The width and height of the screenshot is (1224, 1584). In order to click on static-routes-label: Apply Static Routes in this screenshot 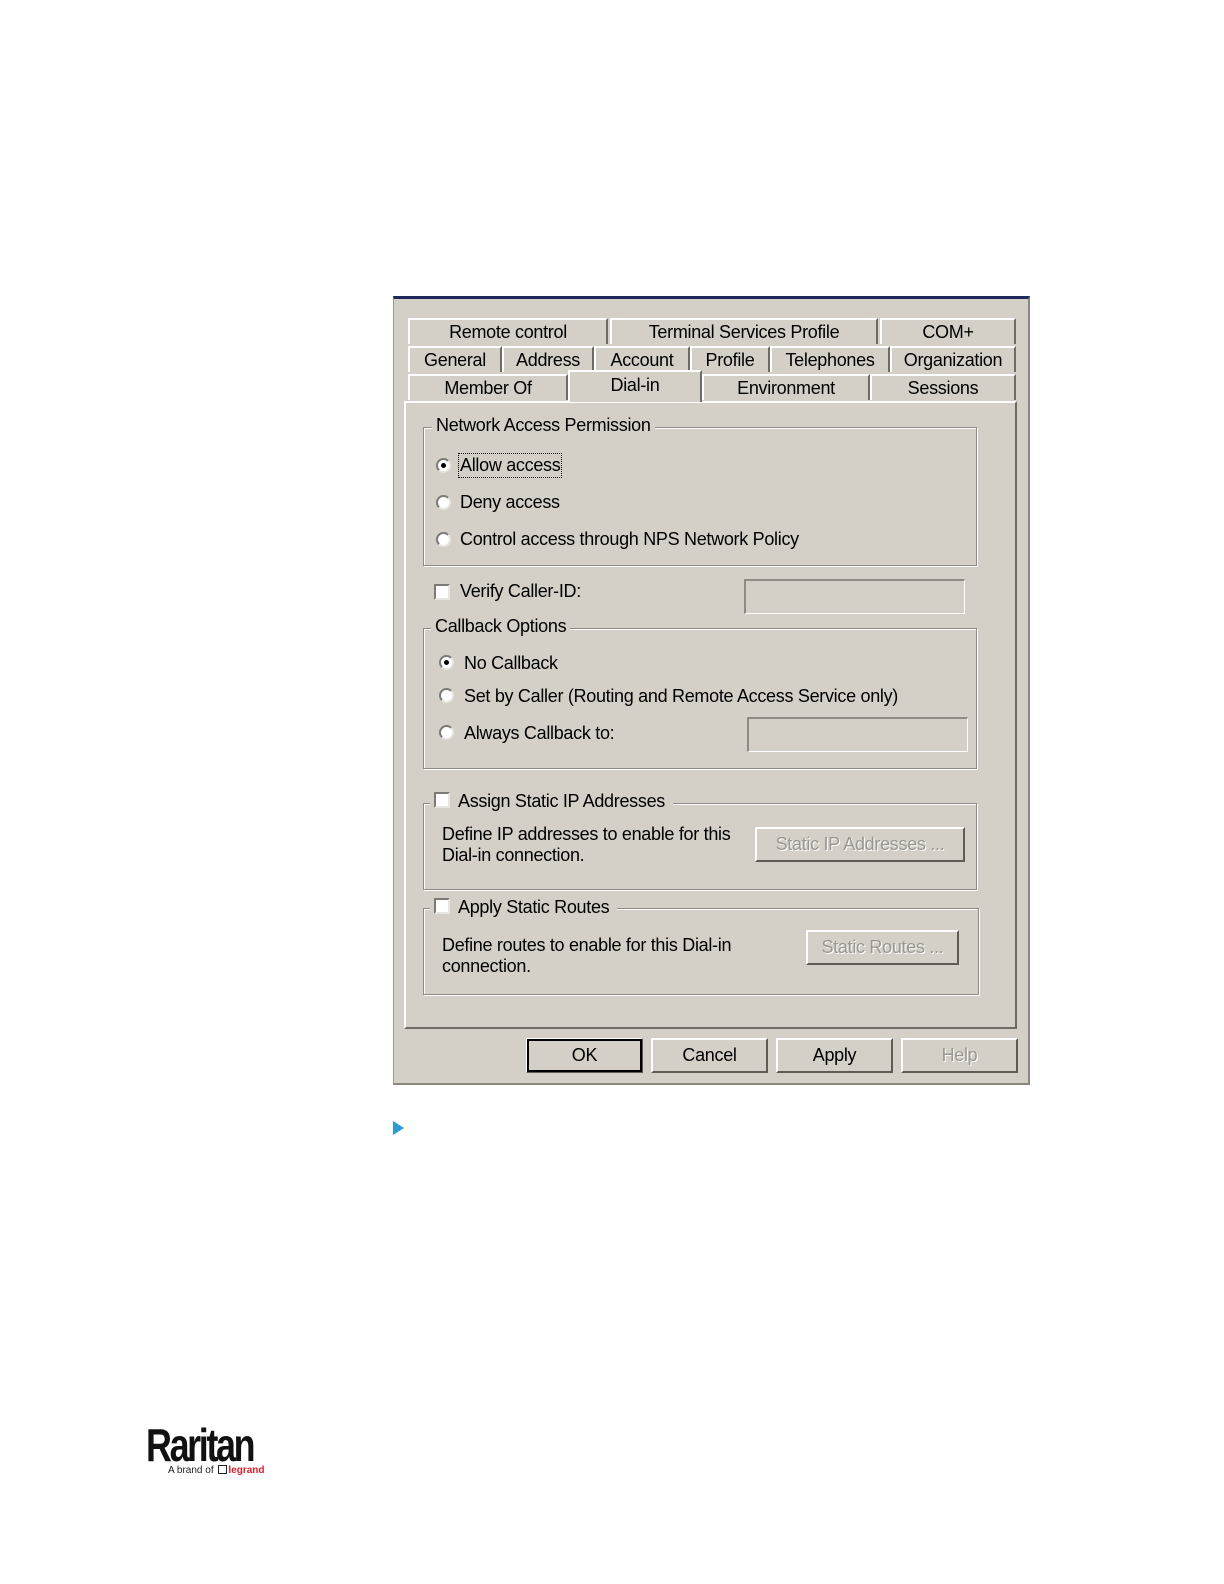, I will do `click(534, 907)`.